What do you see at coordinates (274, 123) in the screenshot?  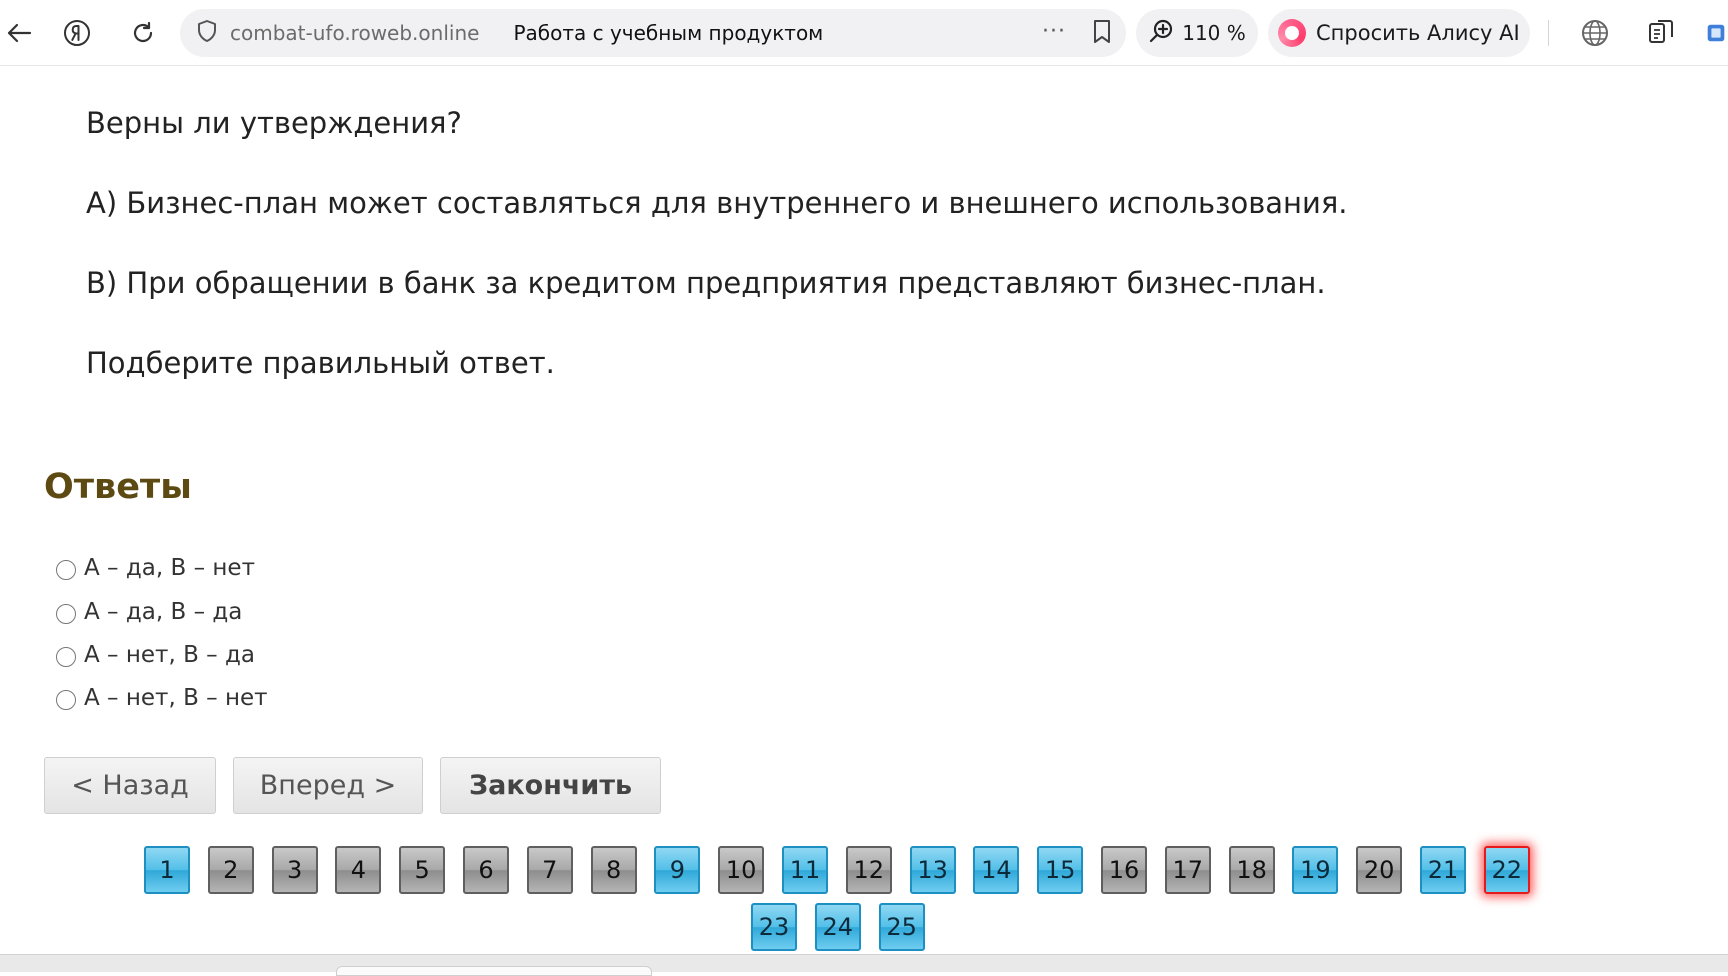 I see `question-intro: Верны ли утверждения?` at bounding box center [274, 123].